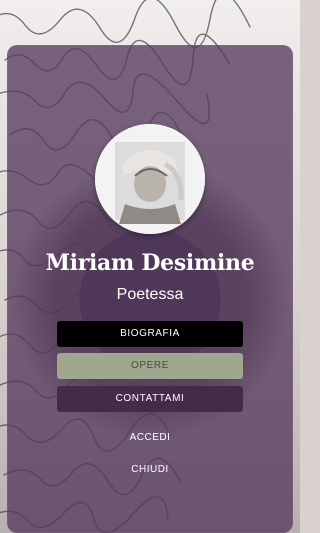 The image size is (320, 533). Describe the element at coordinates (150, 469) in the screenshot. I see `chiudi-link: CHIUDI` at that location.